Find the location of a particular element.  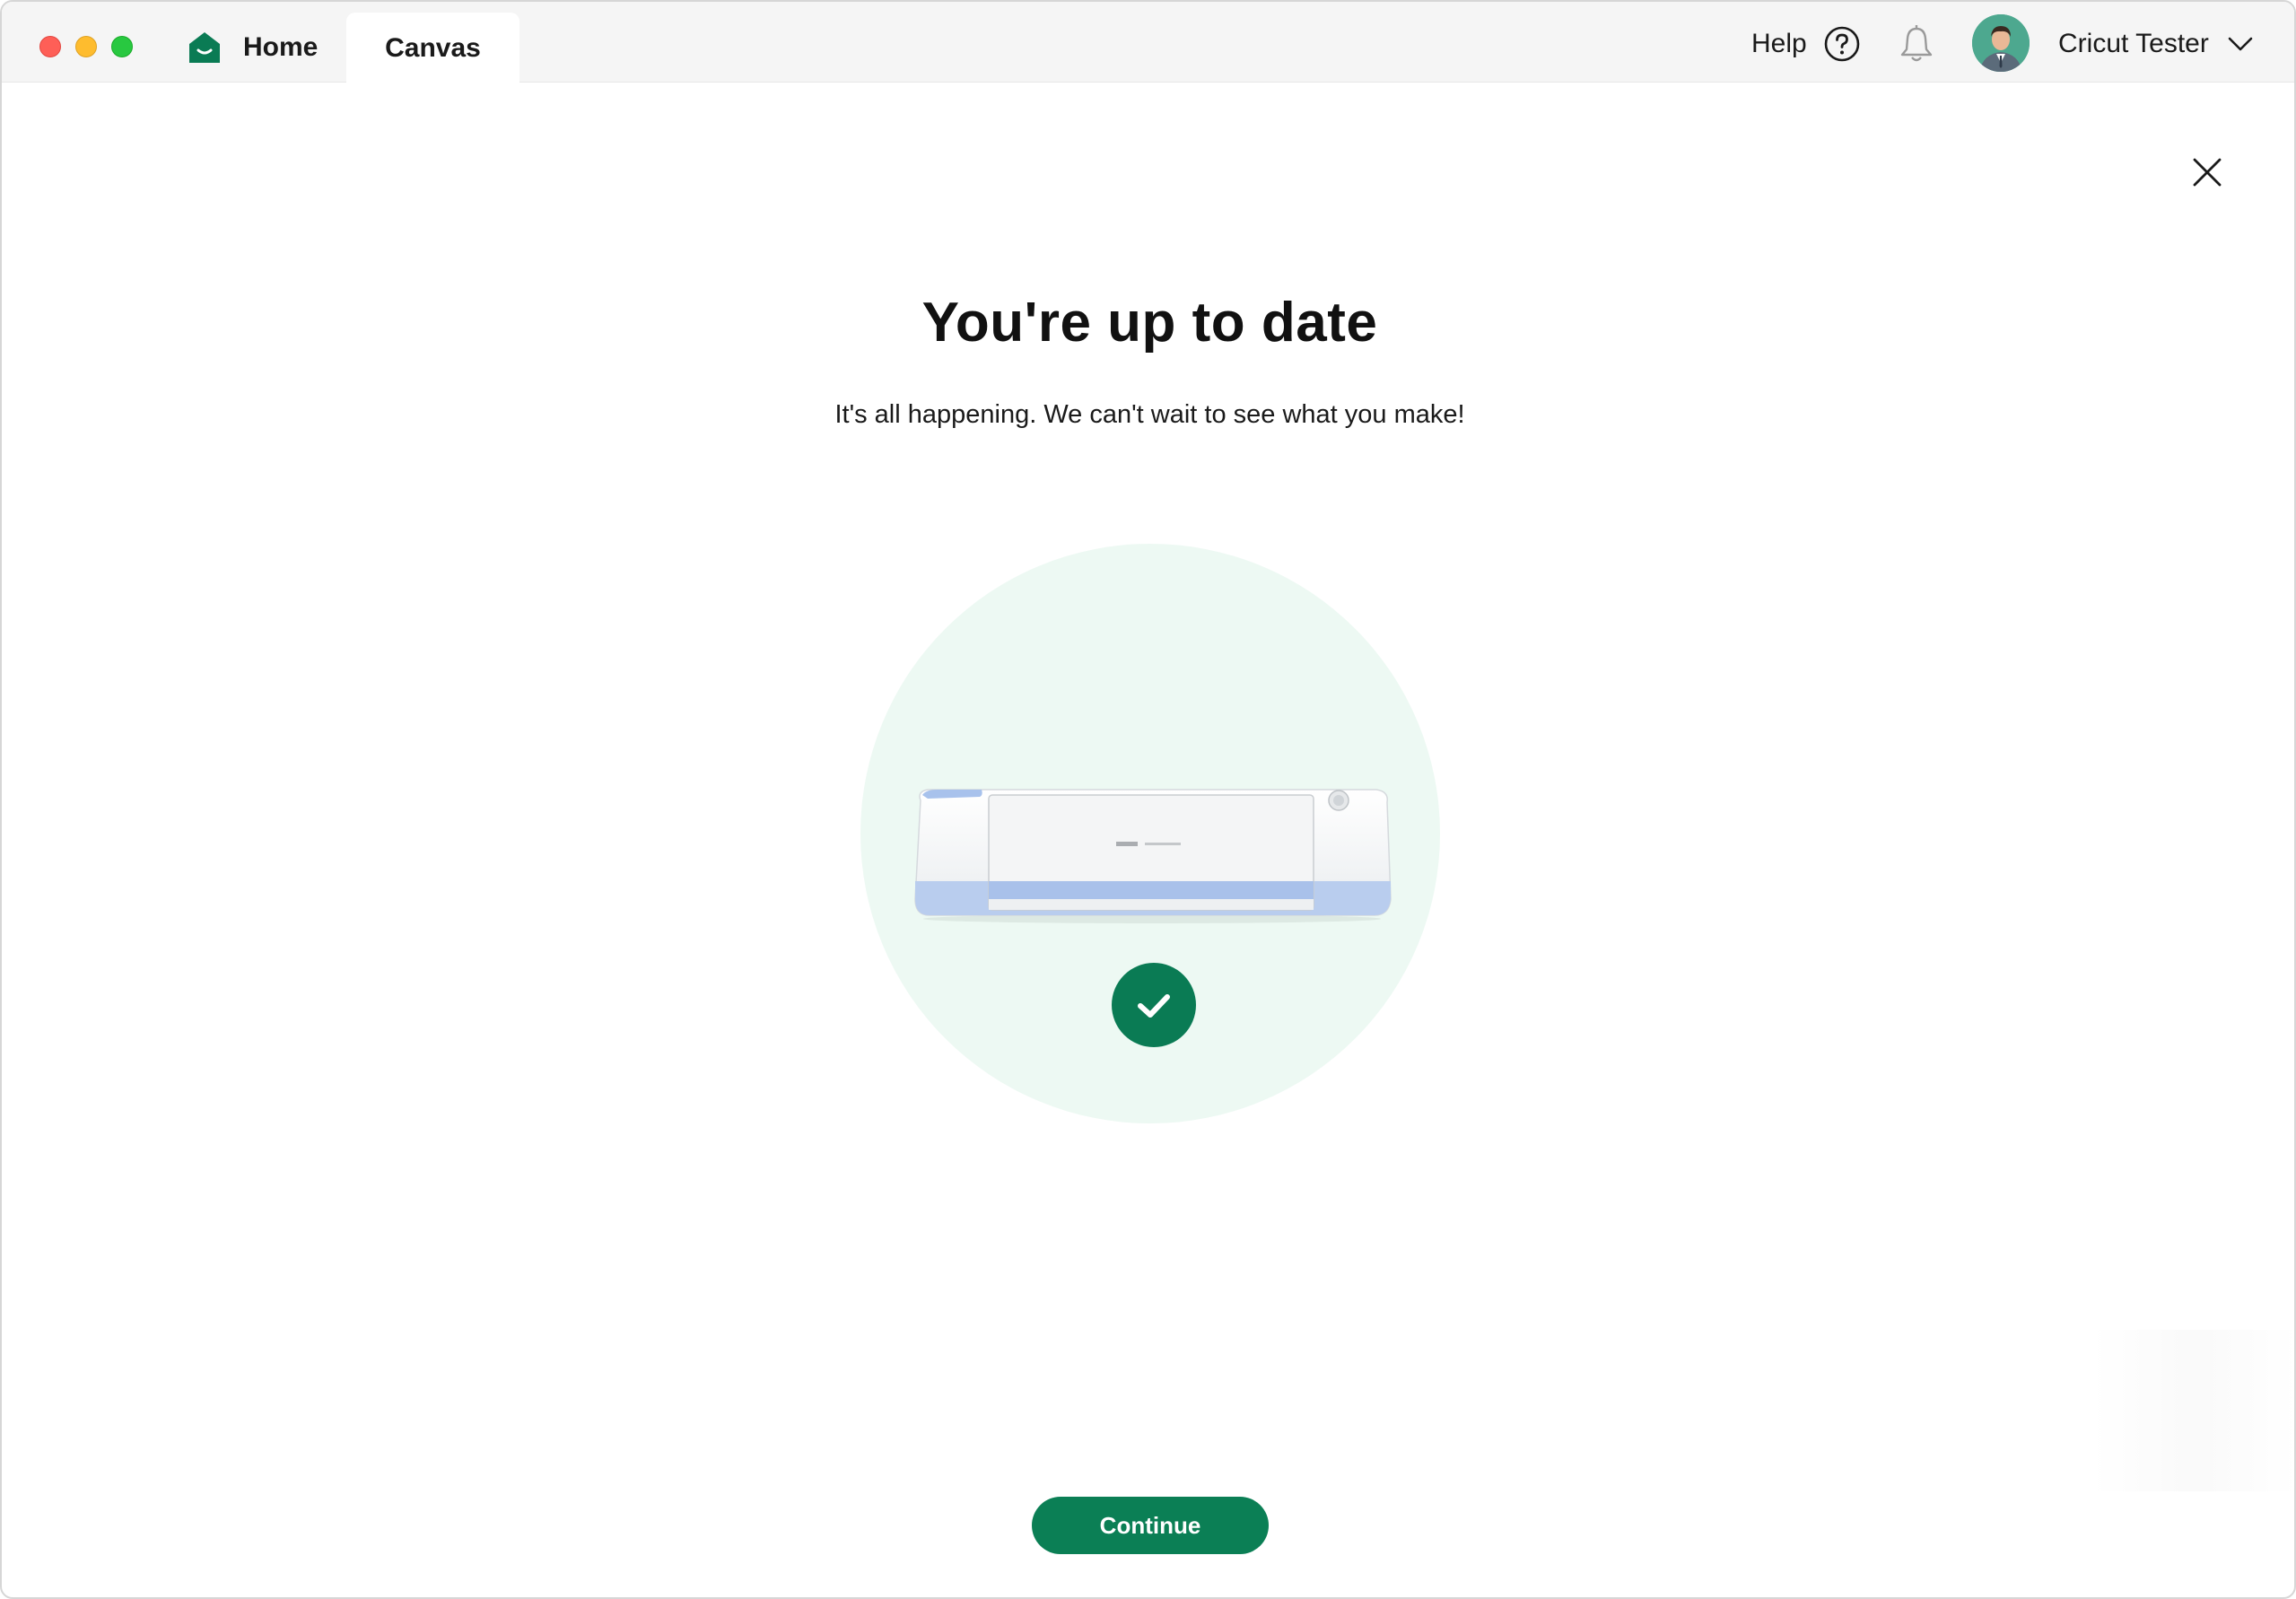

tab-home-label: Home is located at coordinates (281, 47).